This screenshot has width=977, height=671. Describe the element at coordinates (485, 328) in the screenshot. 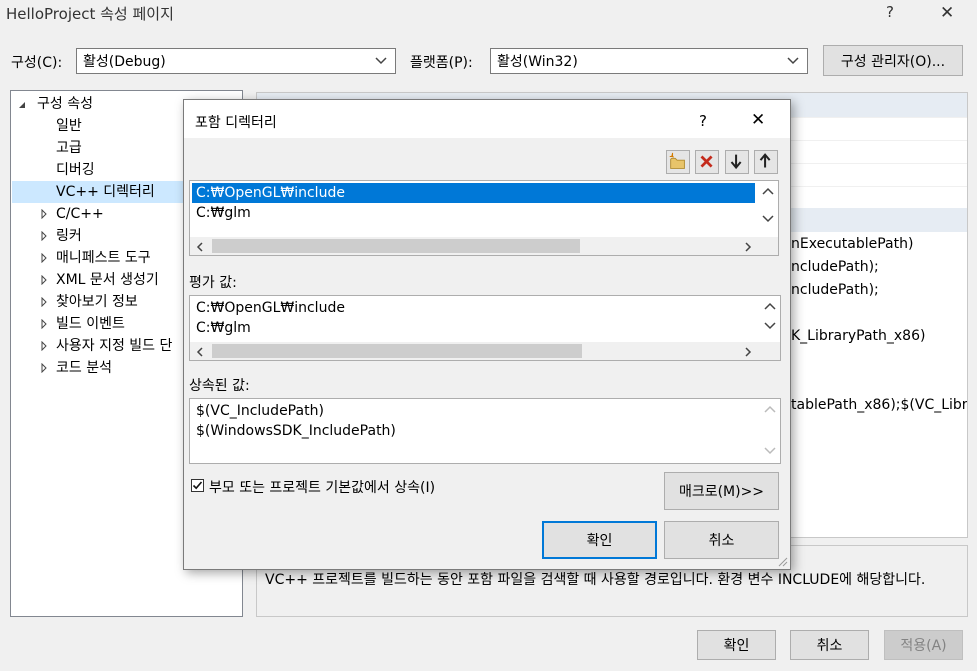

I see `evaluated-values-box: C:₩OpenGL₩include C:₩glm` at that location.